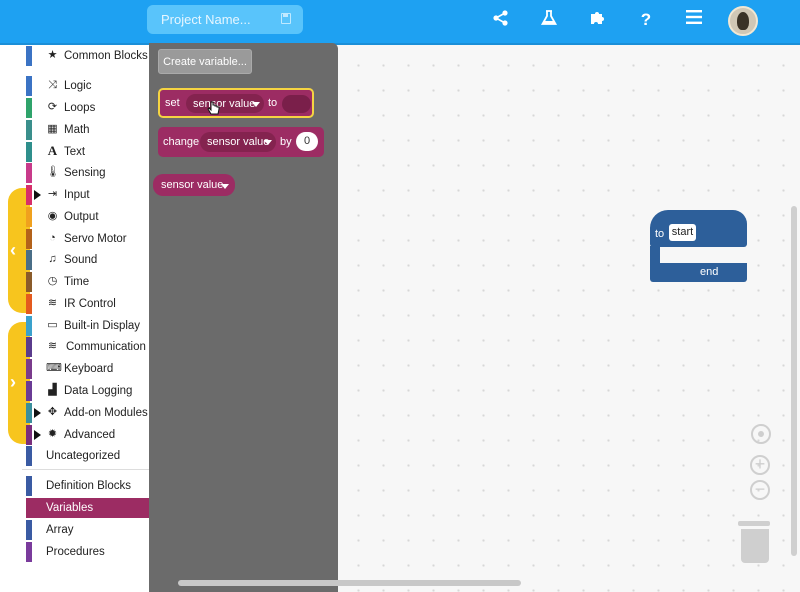 The image size is (800, 592). I want to click on sidebar-divider, so click(85, 469).